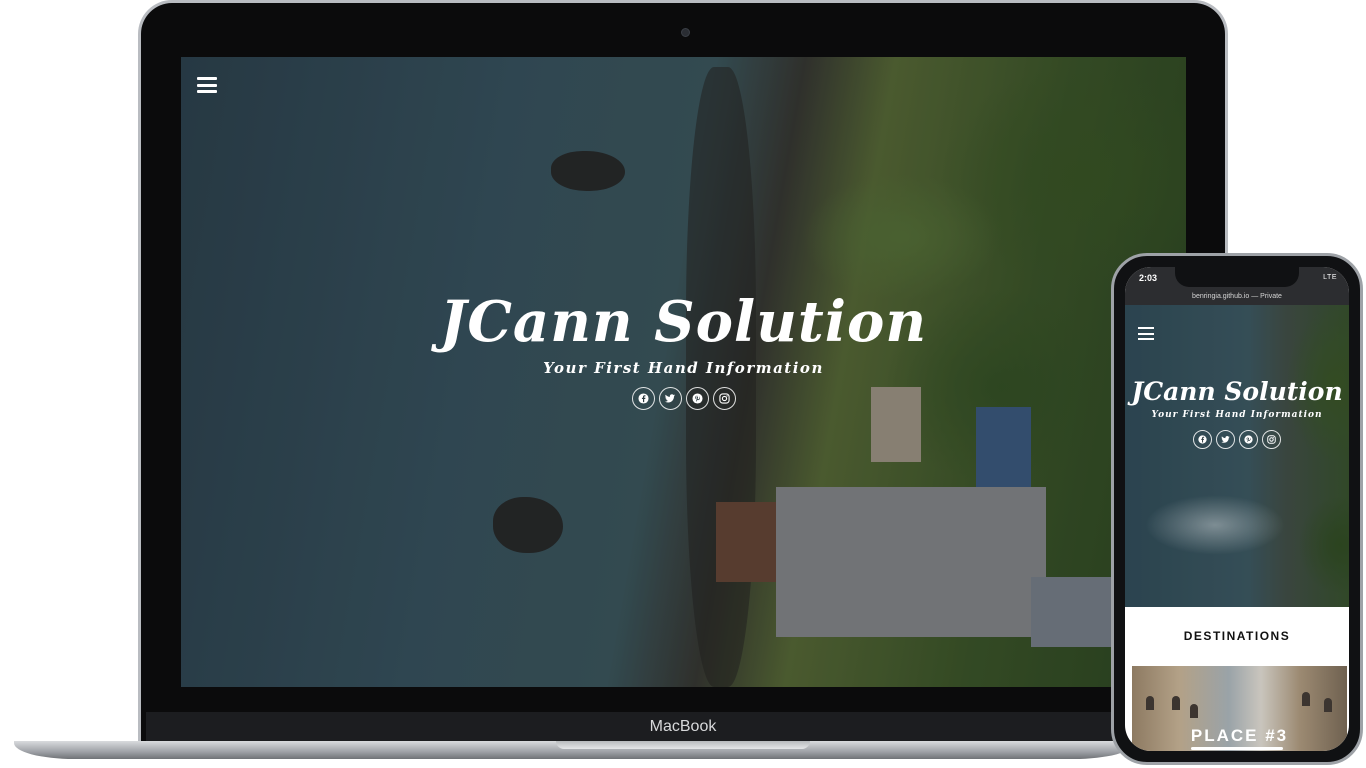 The image size is (1366, 768). I want to click on home-indicator, so click(1237, 748).